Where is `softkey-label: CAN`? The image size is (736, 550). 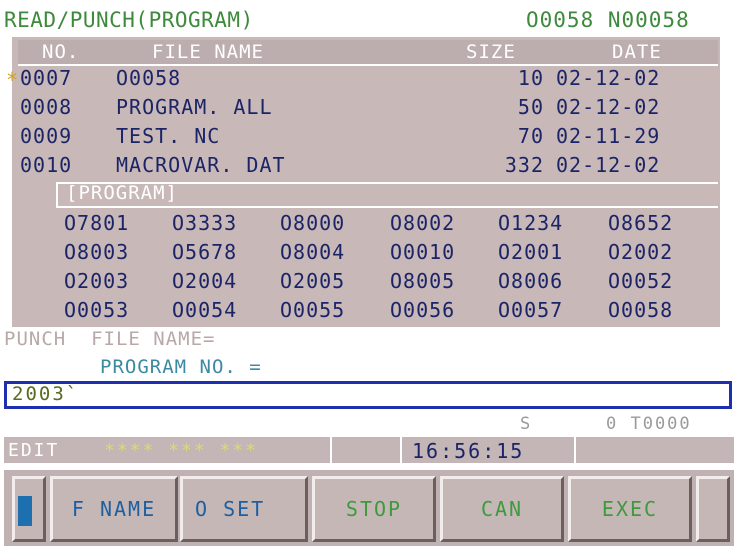
softkey-label: CAN is located at coordinates (502, 509).